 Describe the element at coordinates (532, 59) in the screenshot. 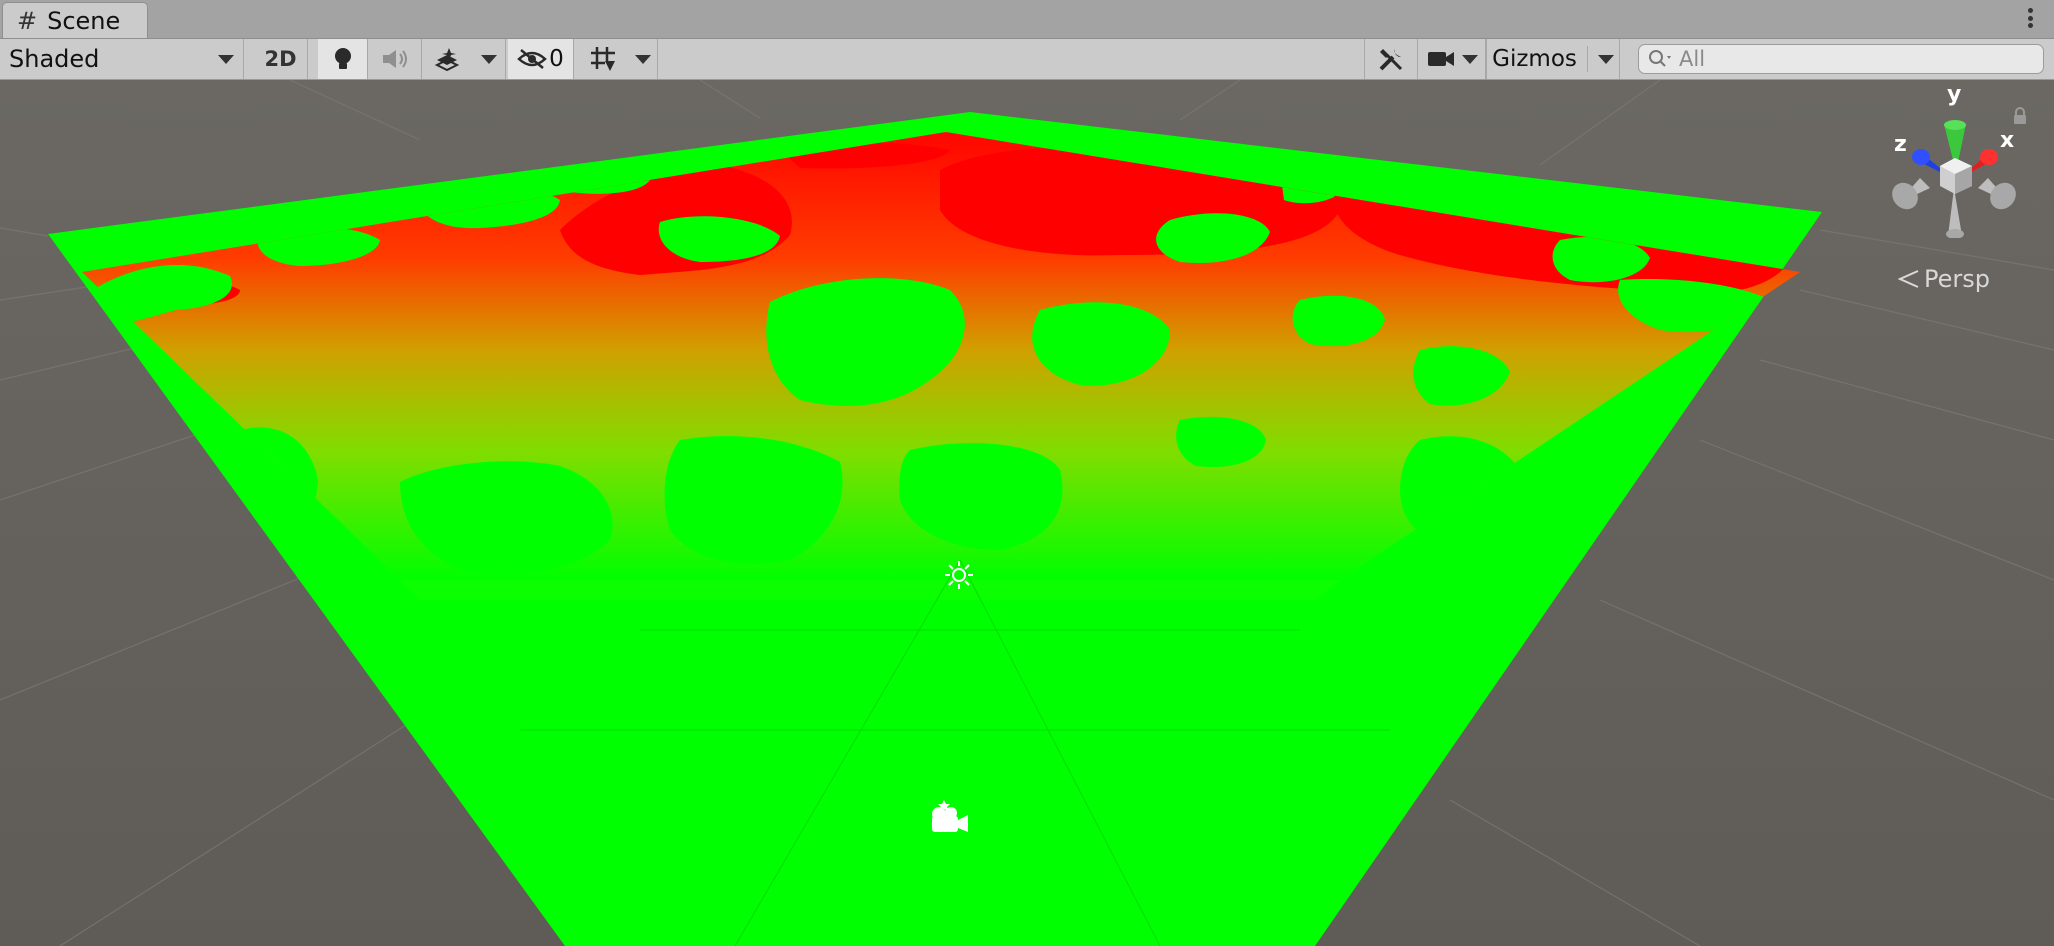

I see `hidden-eye-icon` at that location.